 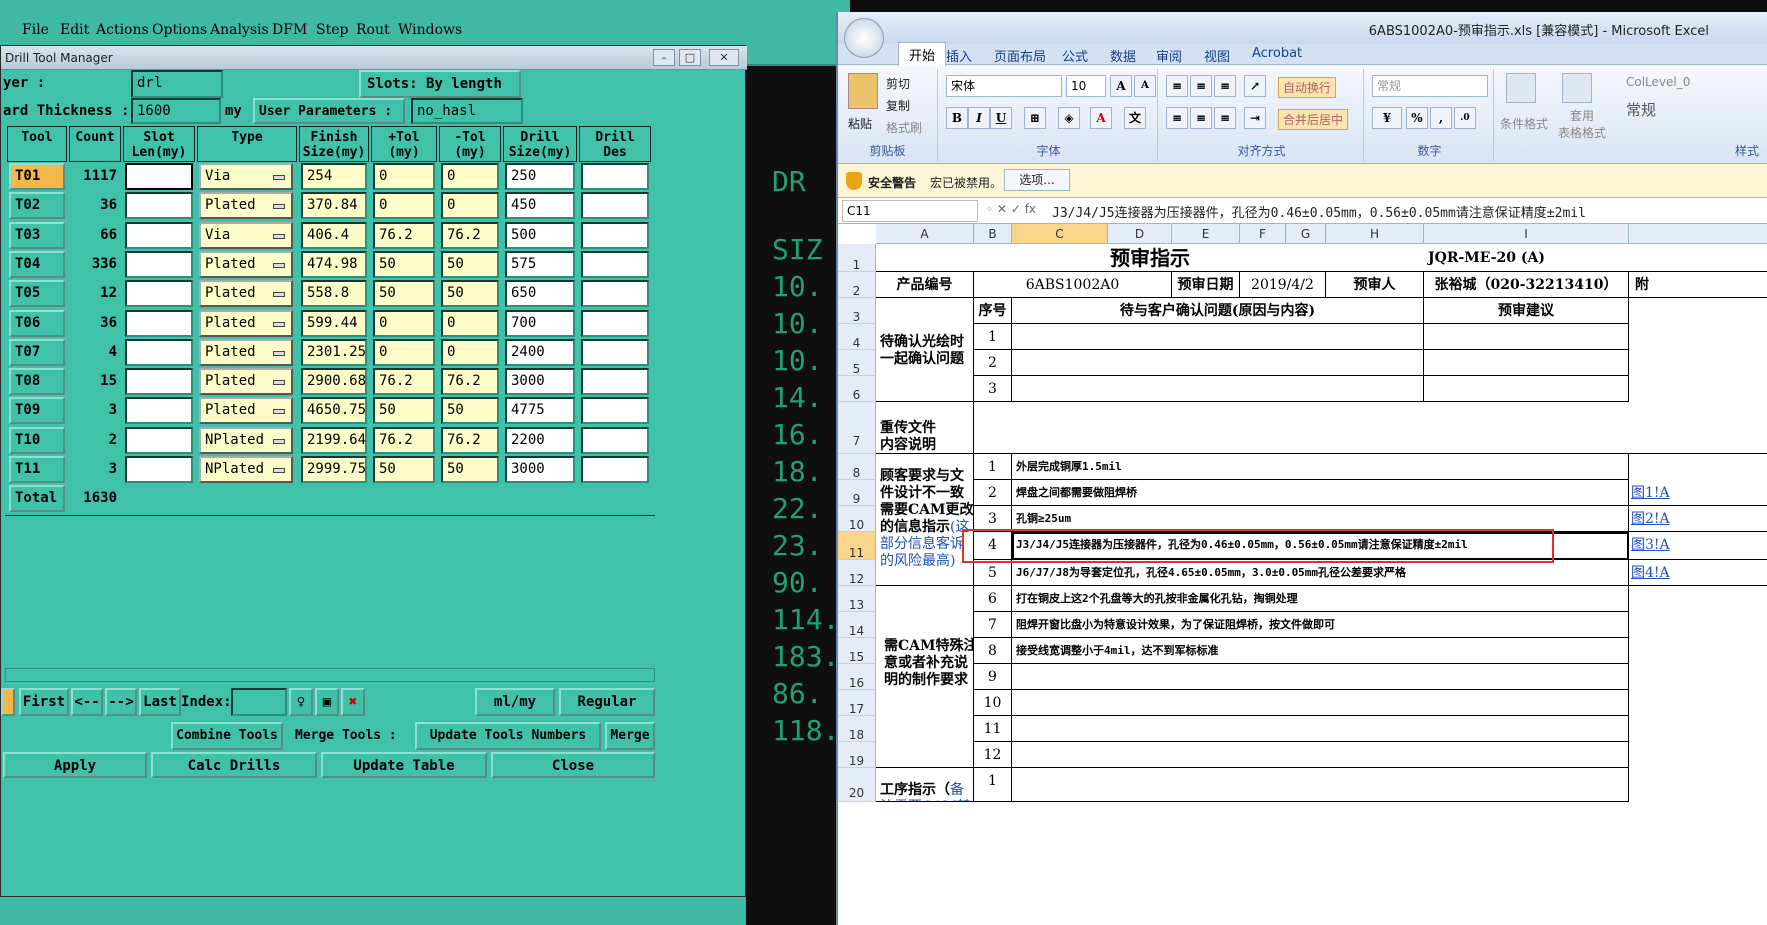 What do you see at coordinates (334, 440) in the screenshot?
I see `finish-size-cell: 2199.64` at bounding box center [334, 440].